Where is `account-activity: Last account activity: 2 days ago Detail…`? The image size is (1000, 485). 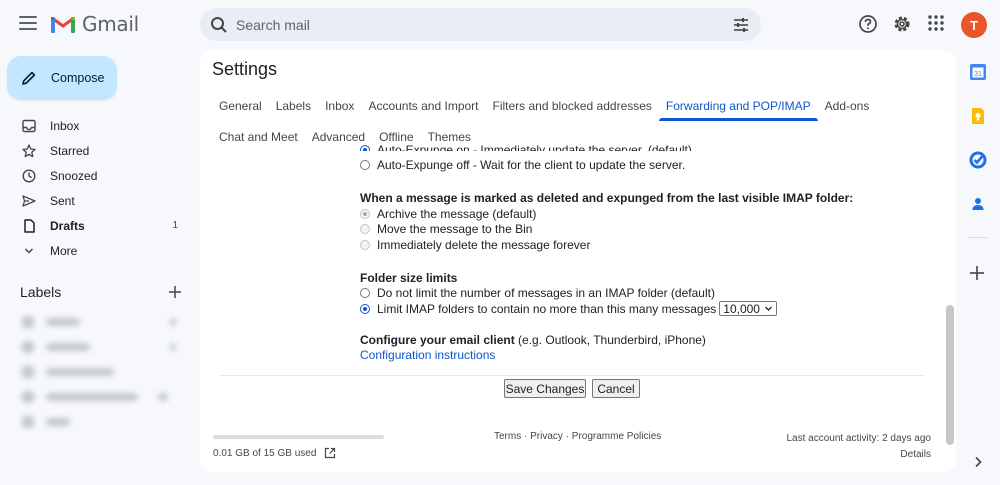 account-activity: Last account activity: 2 days ago Detail… is located at coordinates (858, 447).